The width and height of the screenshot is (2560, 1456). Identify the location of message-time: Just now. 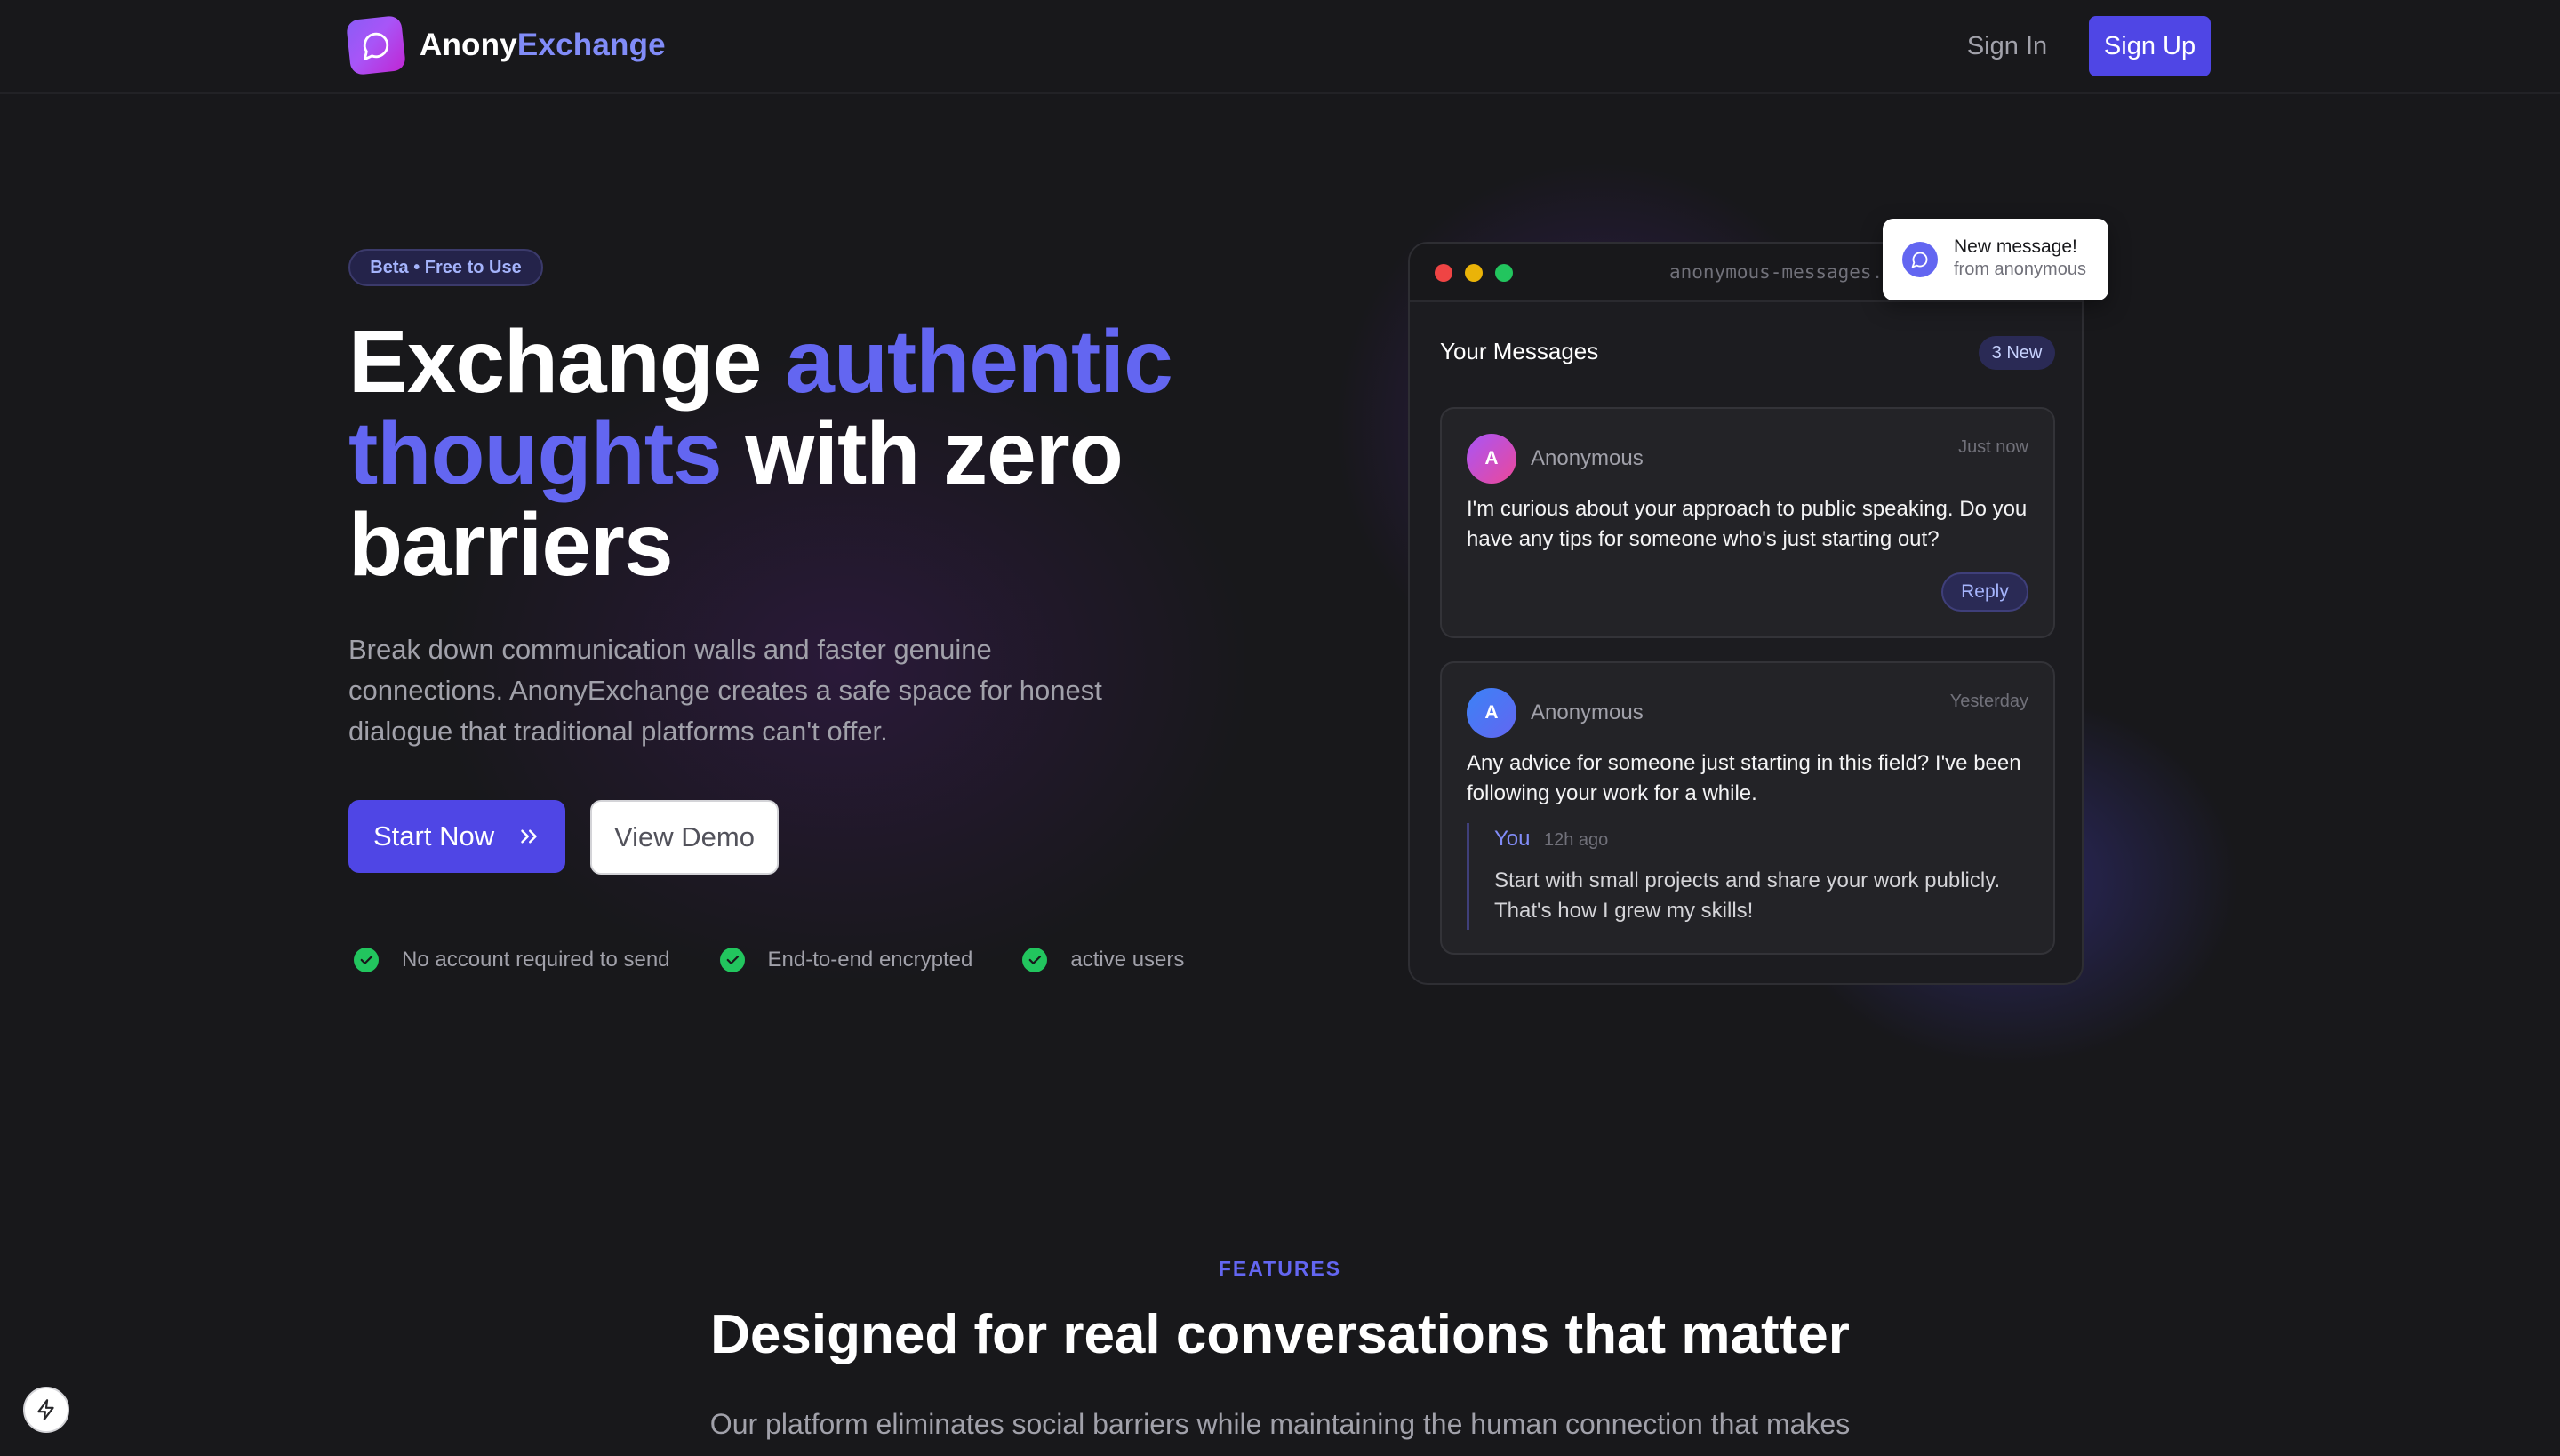
(1993, 447).